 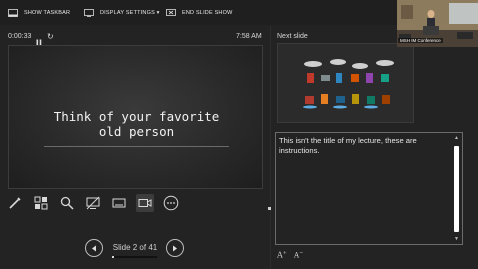 I want to click on zoom-button, so click(x=67, y=203).